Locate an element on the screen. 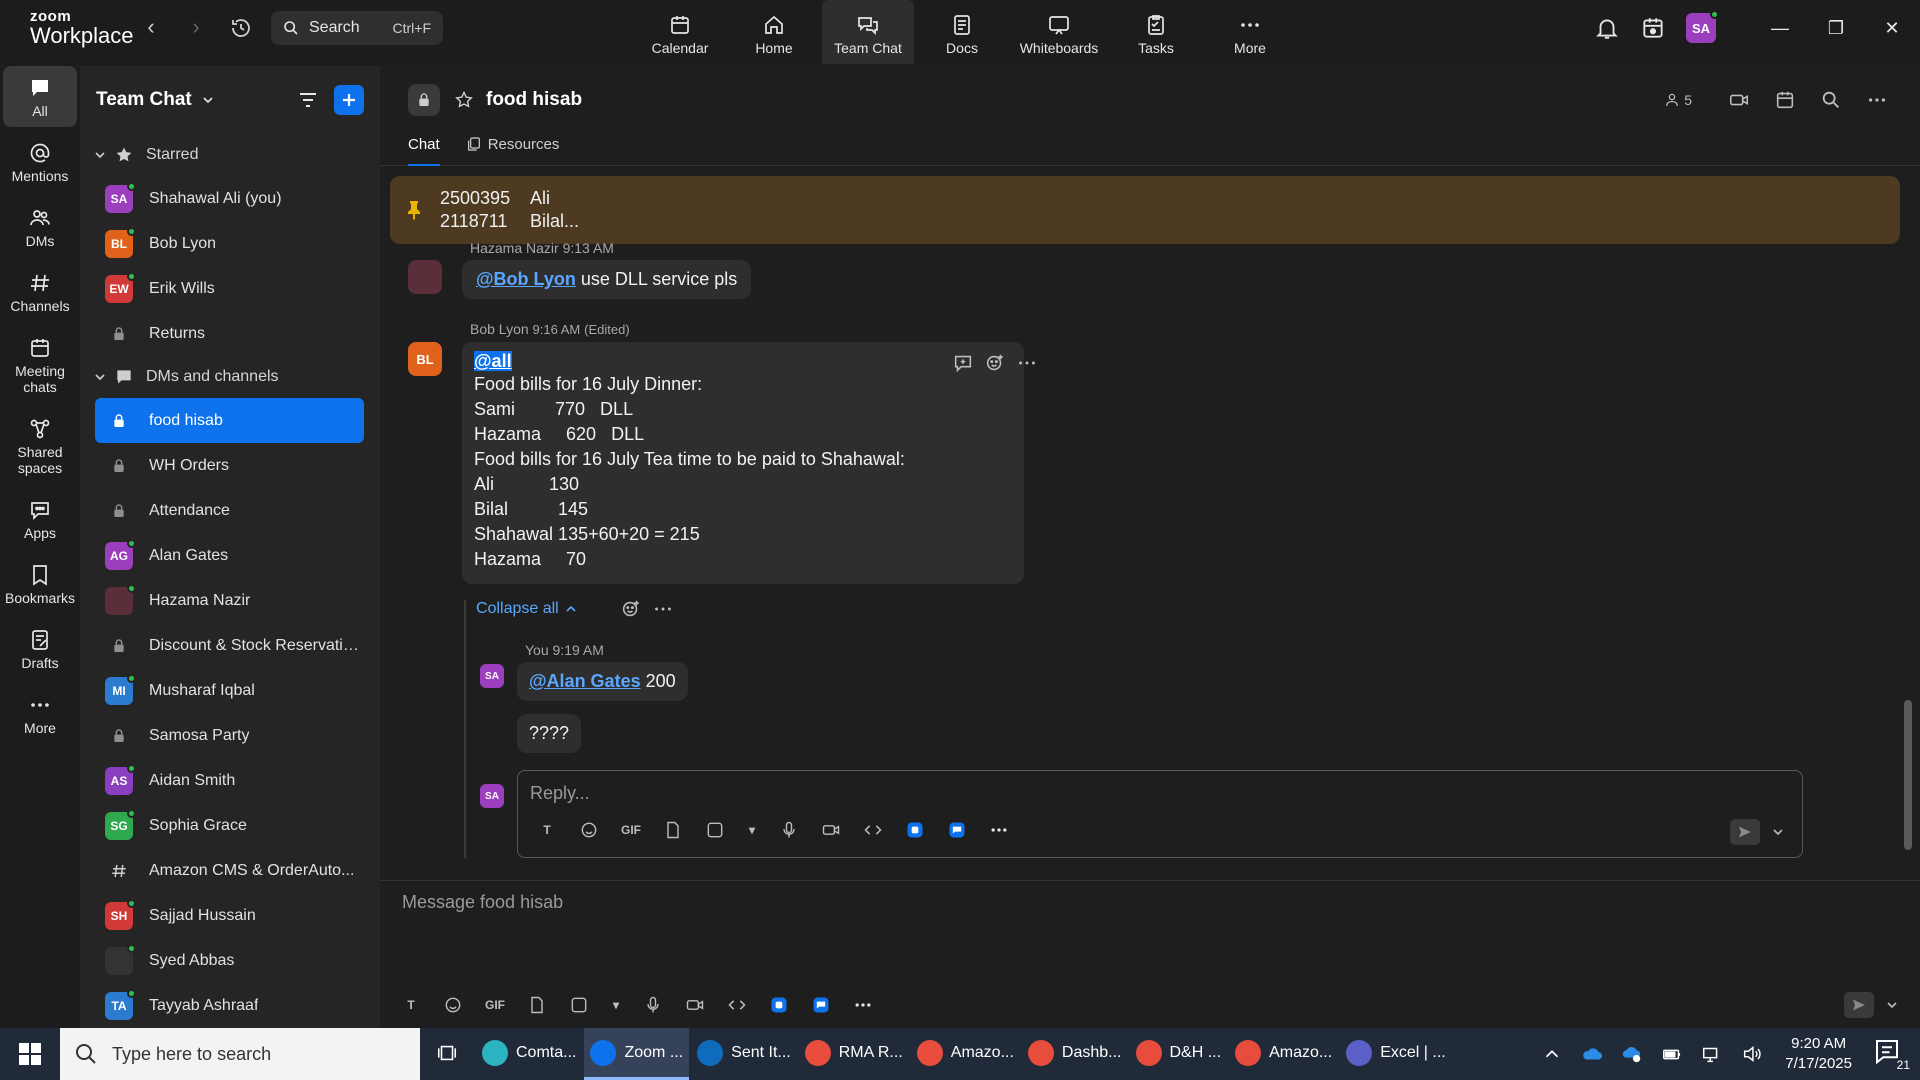  history-icon is located at coordinates (241, 28).